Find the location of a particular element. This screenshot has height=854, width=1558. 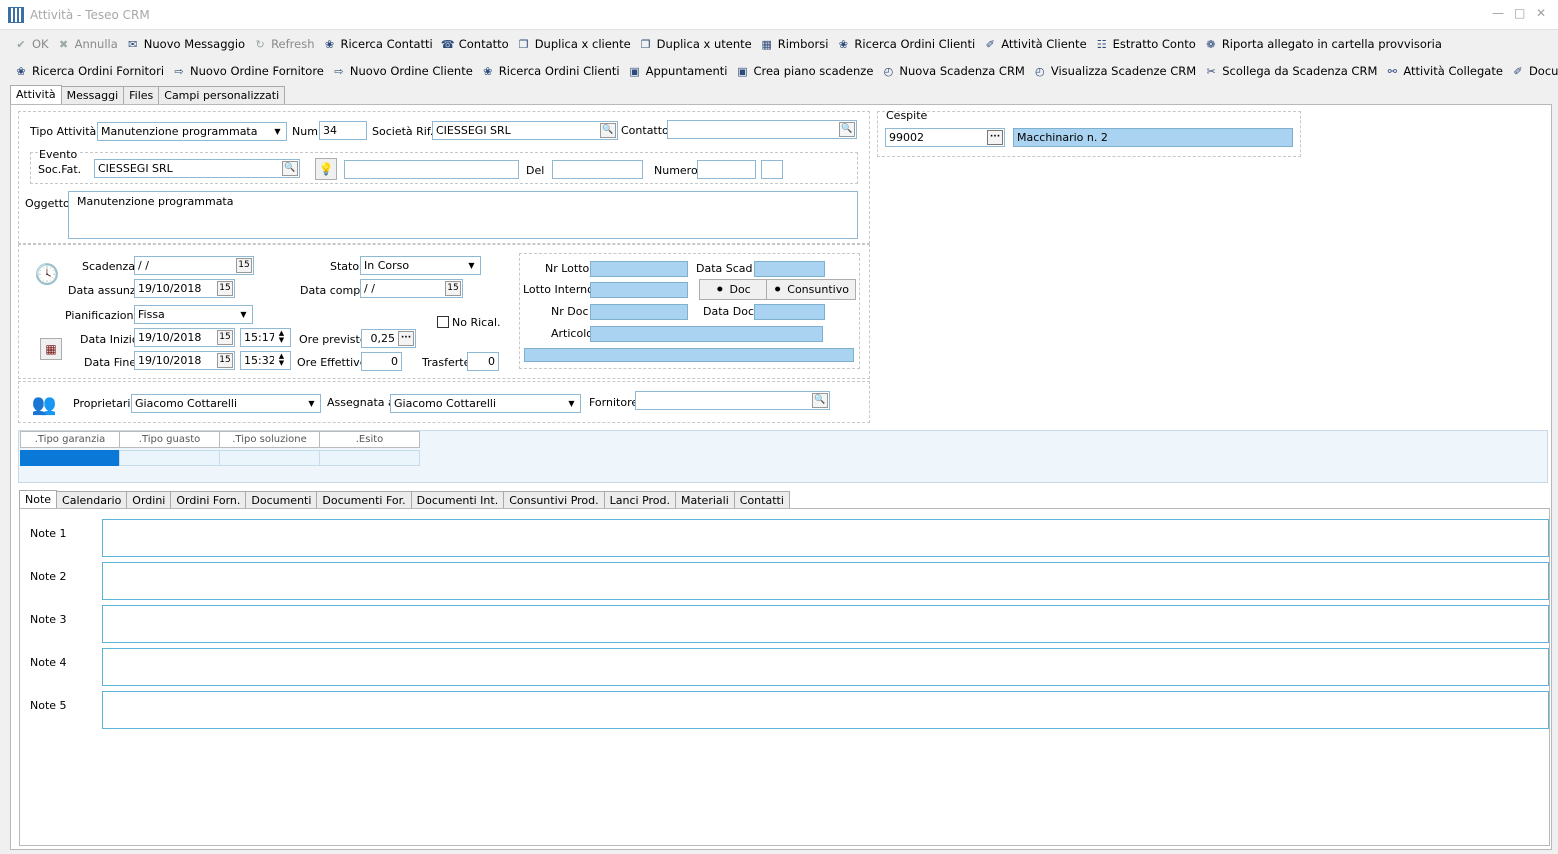

toolbar-button-documenti-crm: ✐ Documenti CRM is located at coordinates (1532, 71).